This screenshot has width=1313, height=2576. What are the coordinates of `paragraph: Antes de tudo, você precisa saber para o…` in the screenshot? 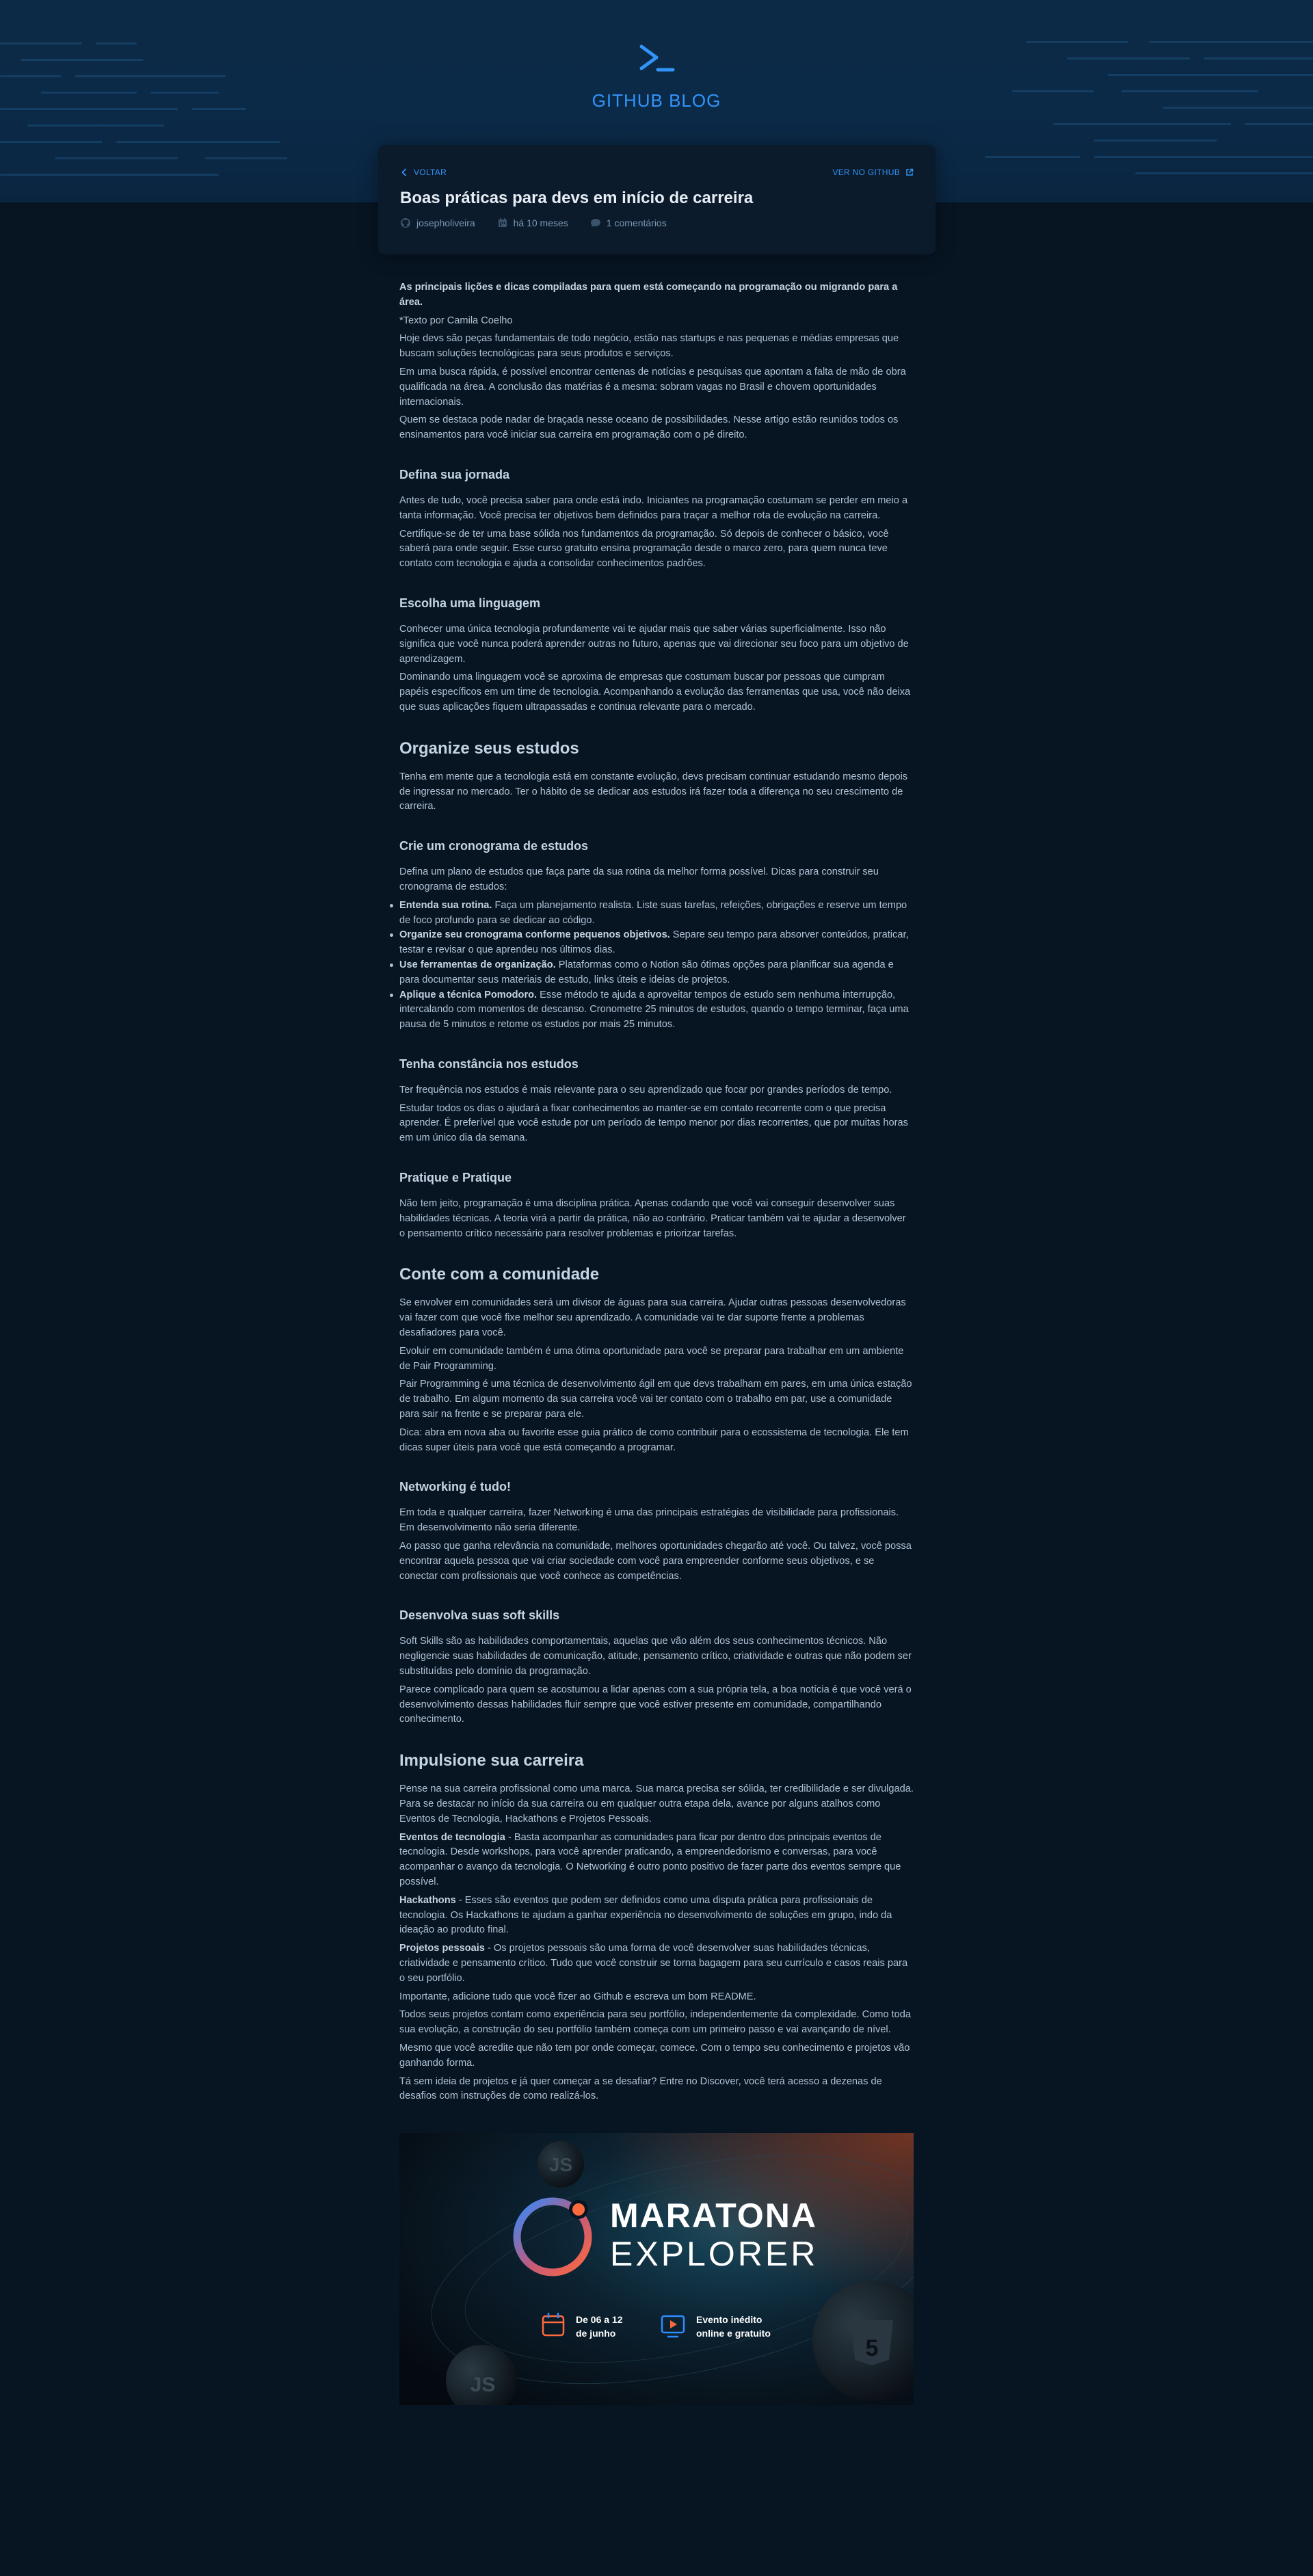 It's located at (653, 507).